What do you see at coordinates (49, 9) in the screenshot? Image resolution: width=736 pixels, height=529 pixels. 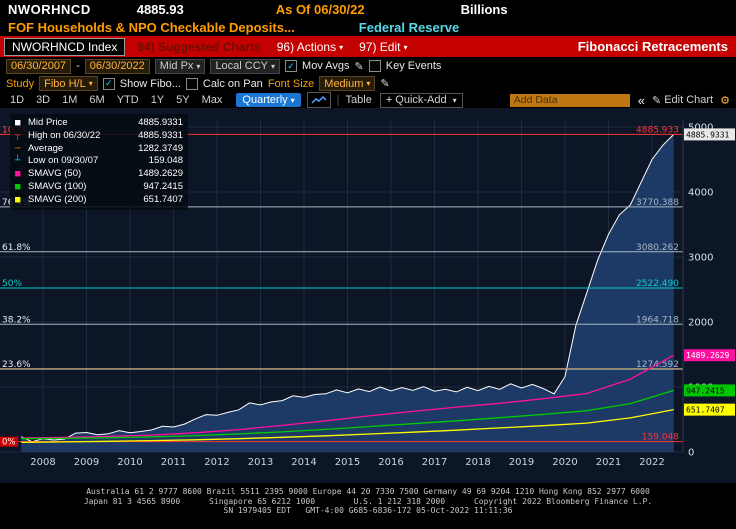 I see `ticker-symbol: NWORHNCD` at bounding box center [49, 9].